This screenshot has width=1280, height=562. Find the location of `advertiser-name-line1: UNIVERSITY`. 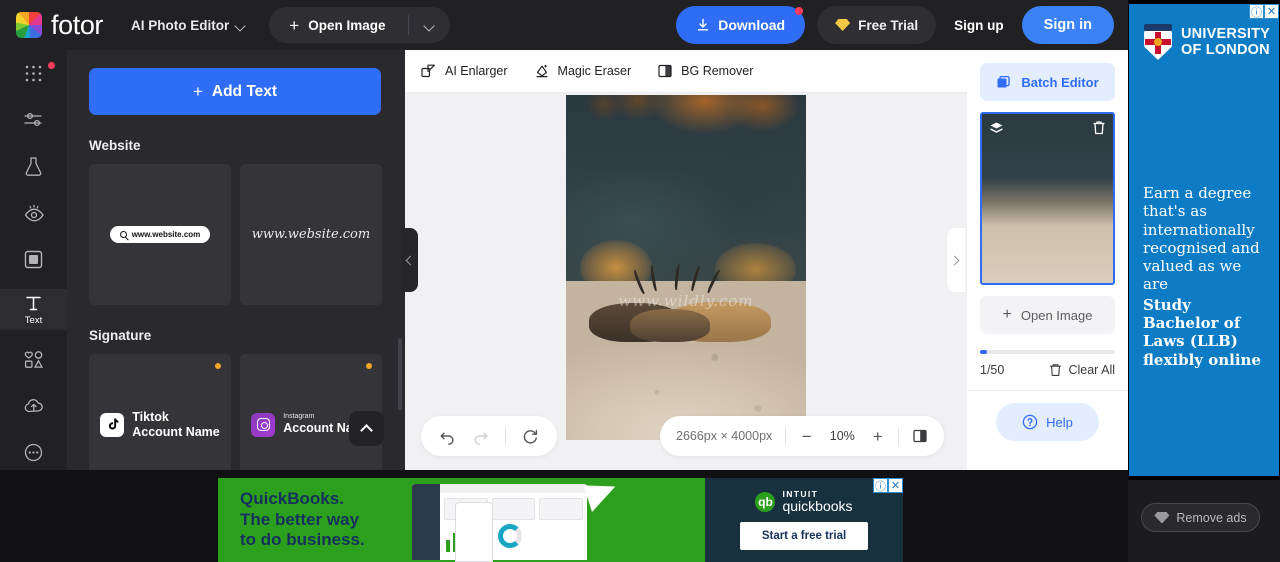

advertiser-name-line1: UNIVERSITY is located at coordinates (1226, 33).